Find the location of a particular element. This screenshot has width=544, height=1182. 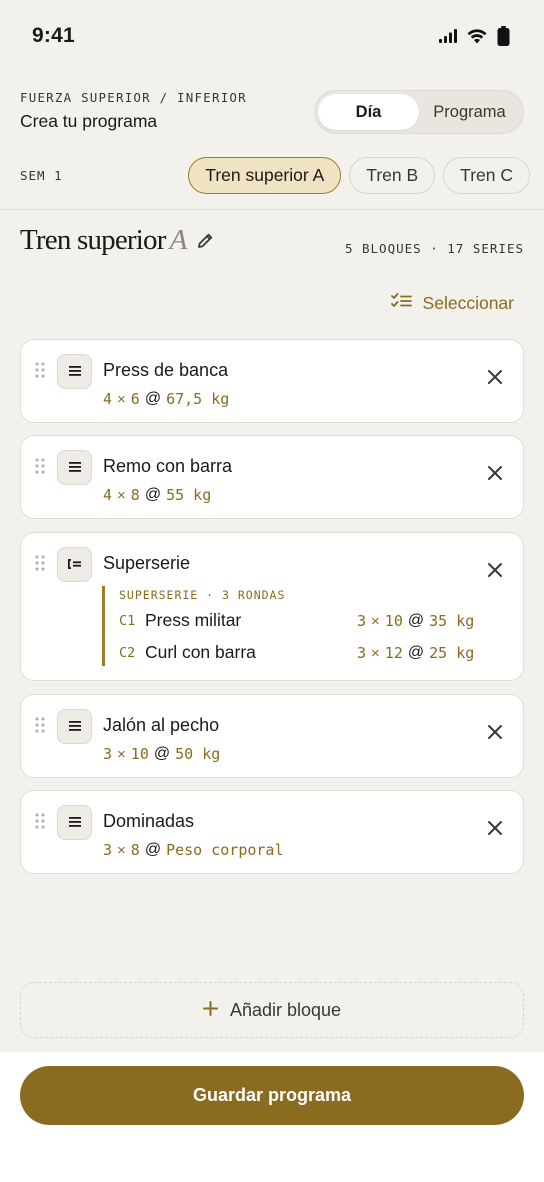

day-tabs: Tren superior A Tren B Tren C is located at coordinates (359, 175).